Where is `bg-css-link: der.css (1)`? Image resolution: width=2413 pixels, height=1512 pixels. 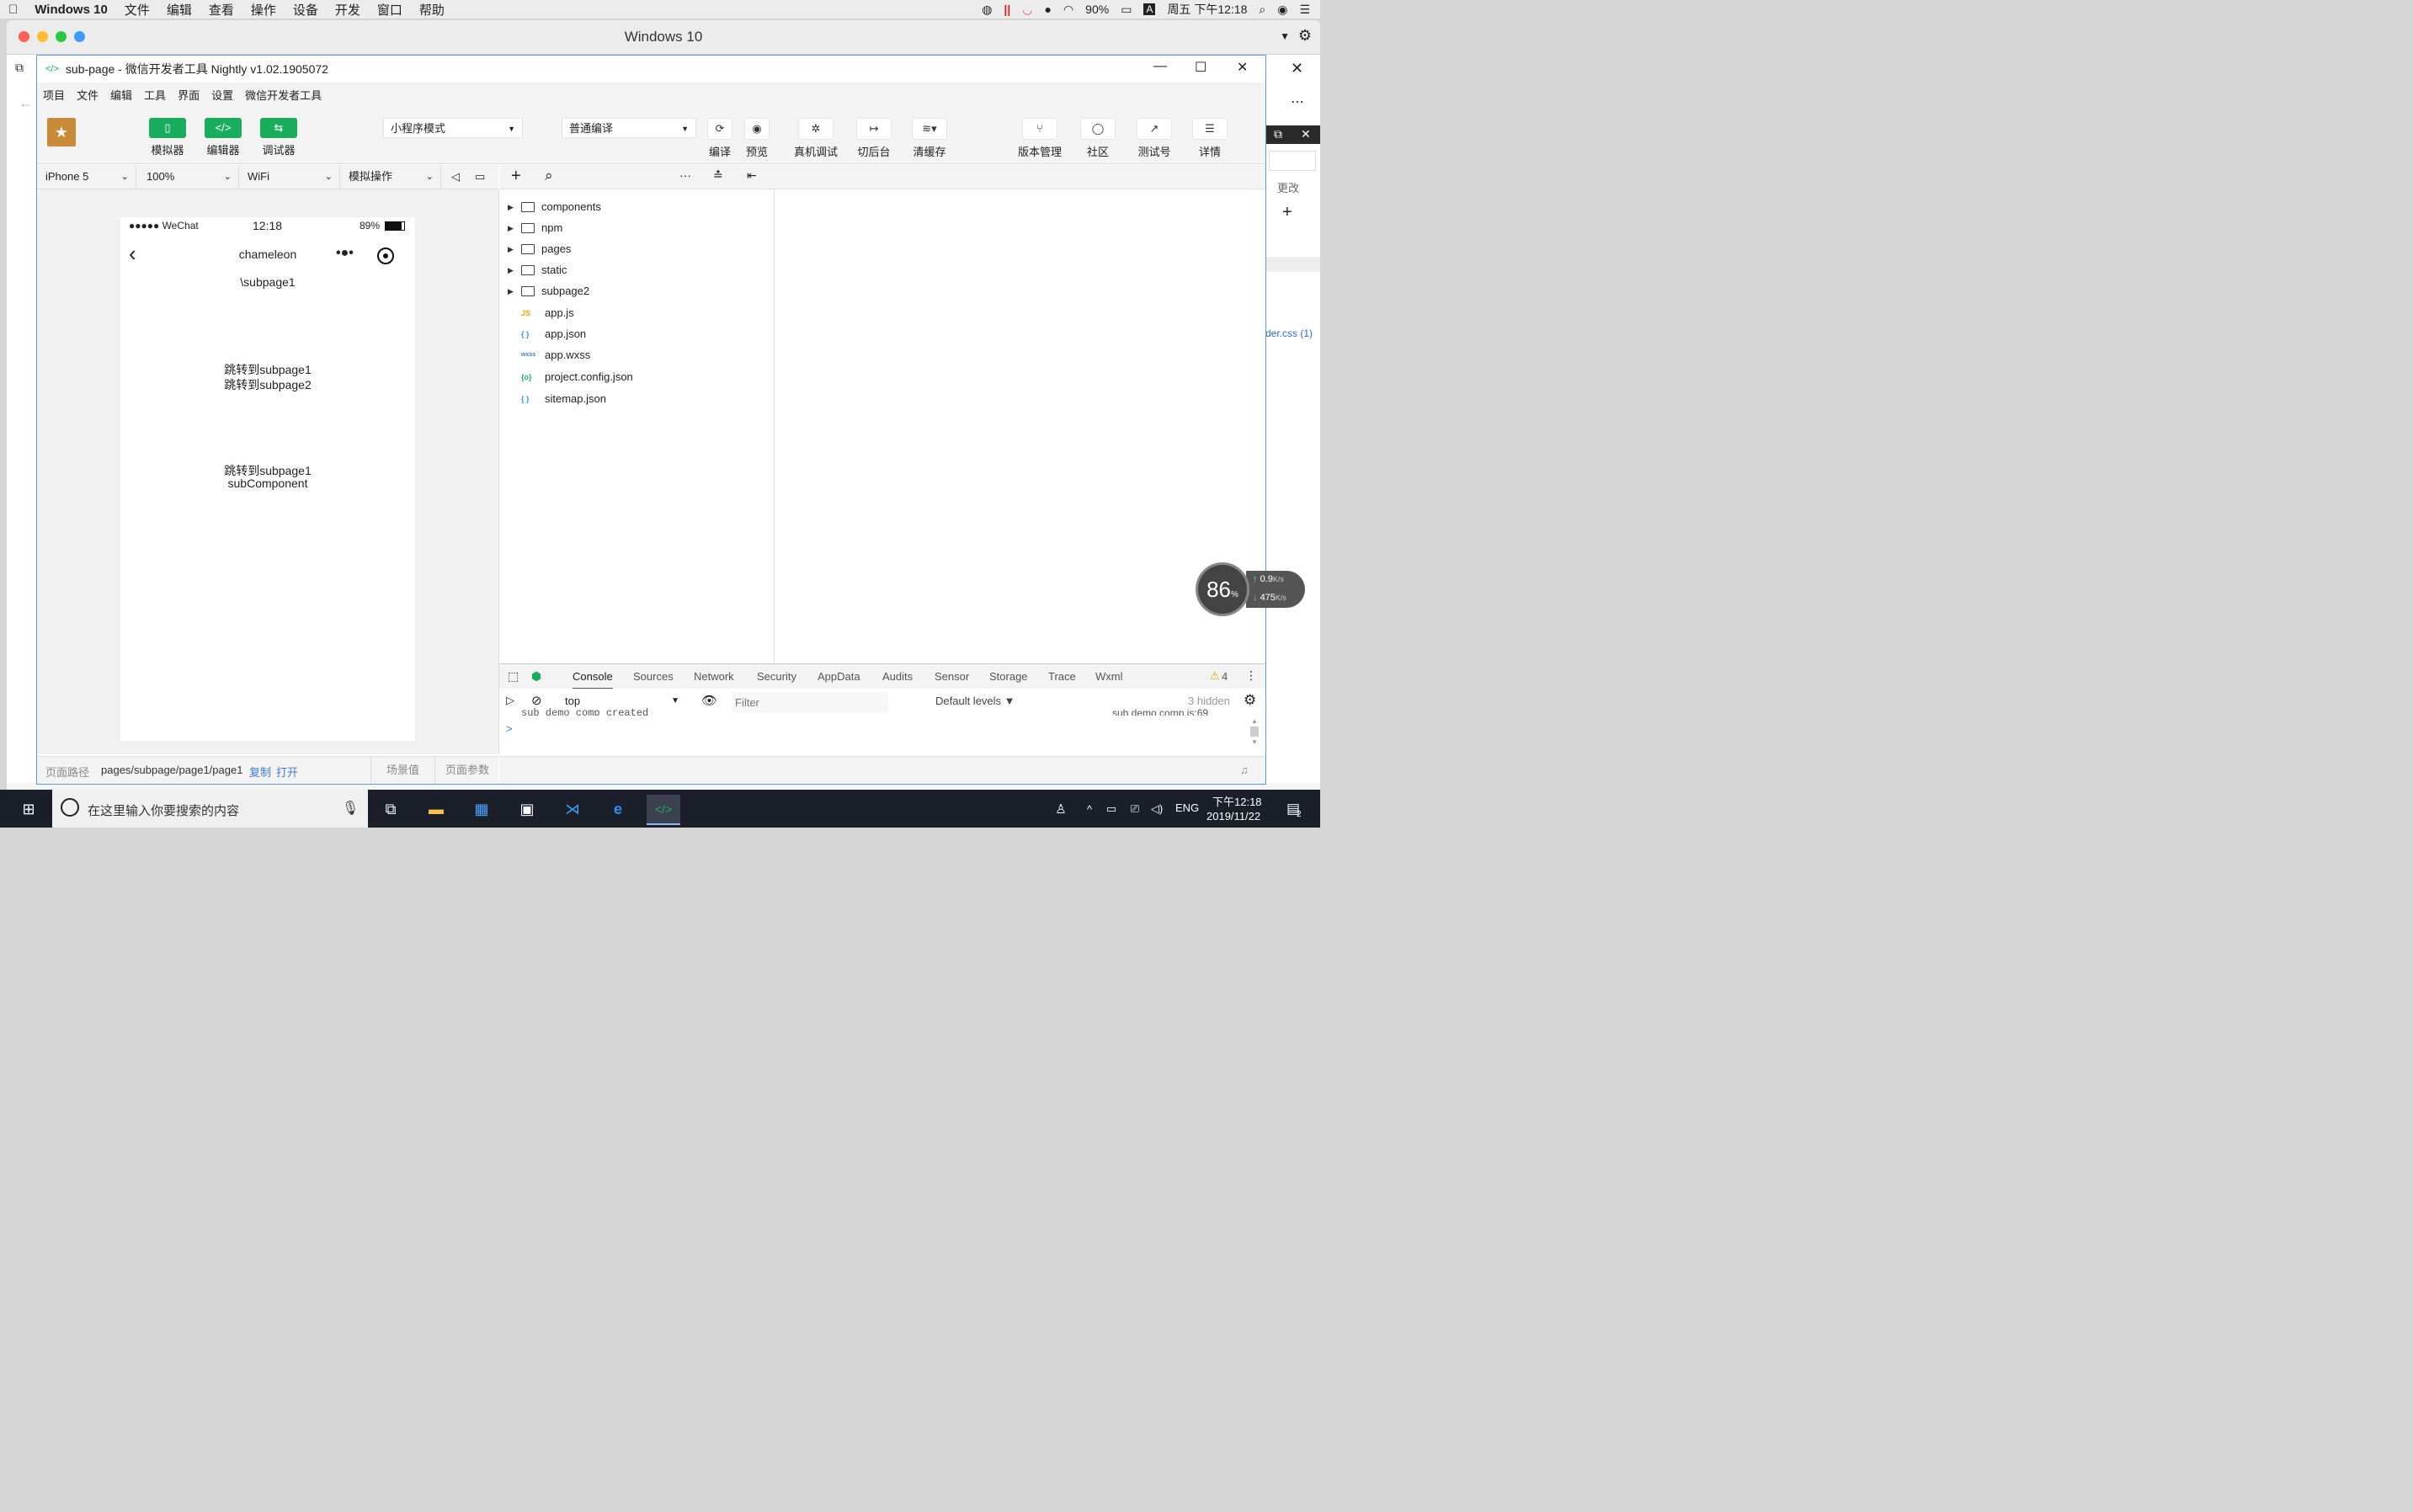
bg-css-link: der.css (1) is located at coordinates (1289, 333).